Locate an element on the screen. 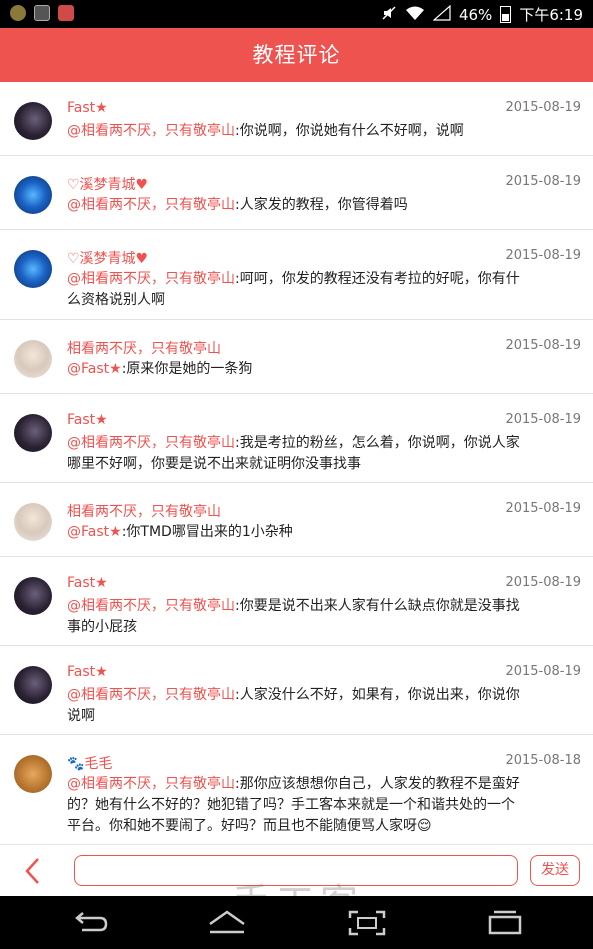 Image resolution: width=593 pixels, height=949 pixels. comment-item: 相看两不厌，只有敬亭山 2015-08-19 @Fast★:原来你是她的一条狗 is located at coordinates (296, 357).